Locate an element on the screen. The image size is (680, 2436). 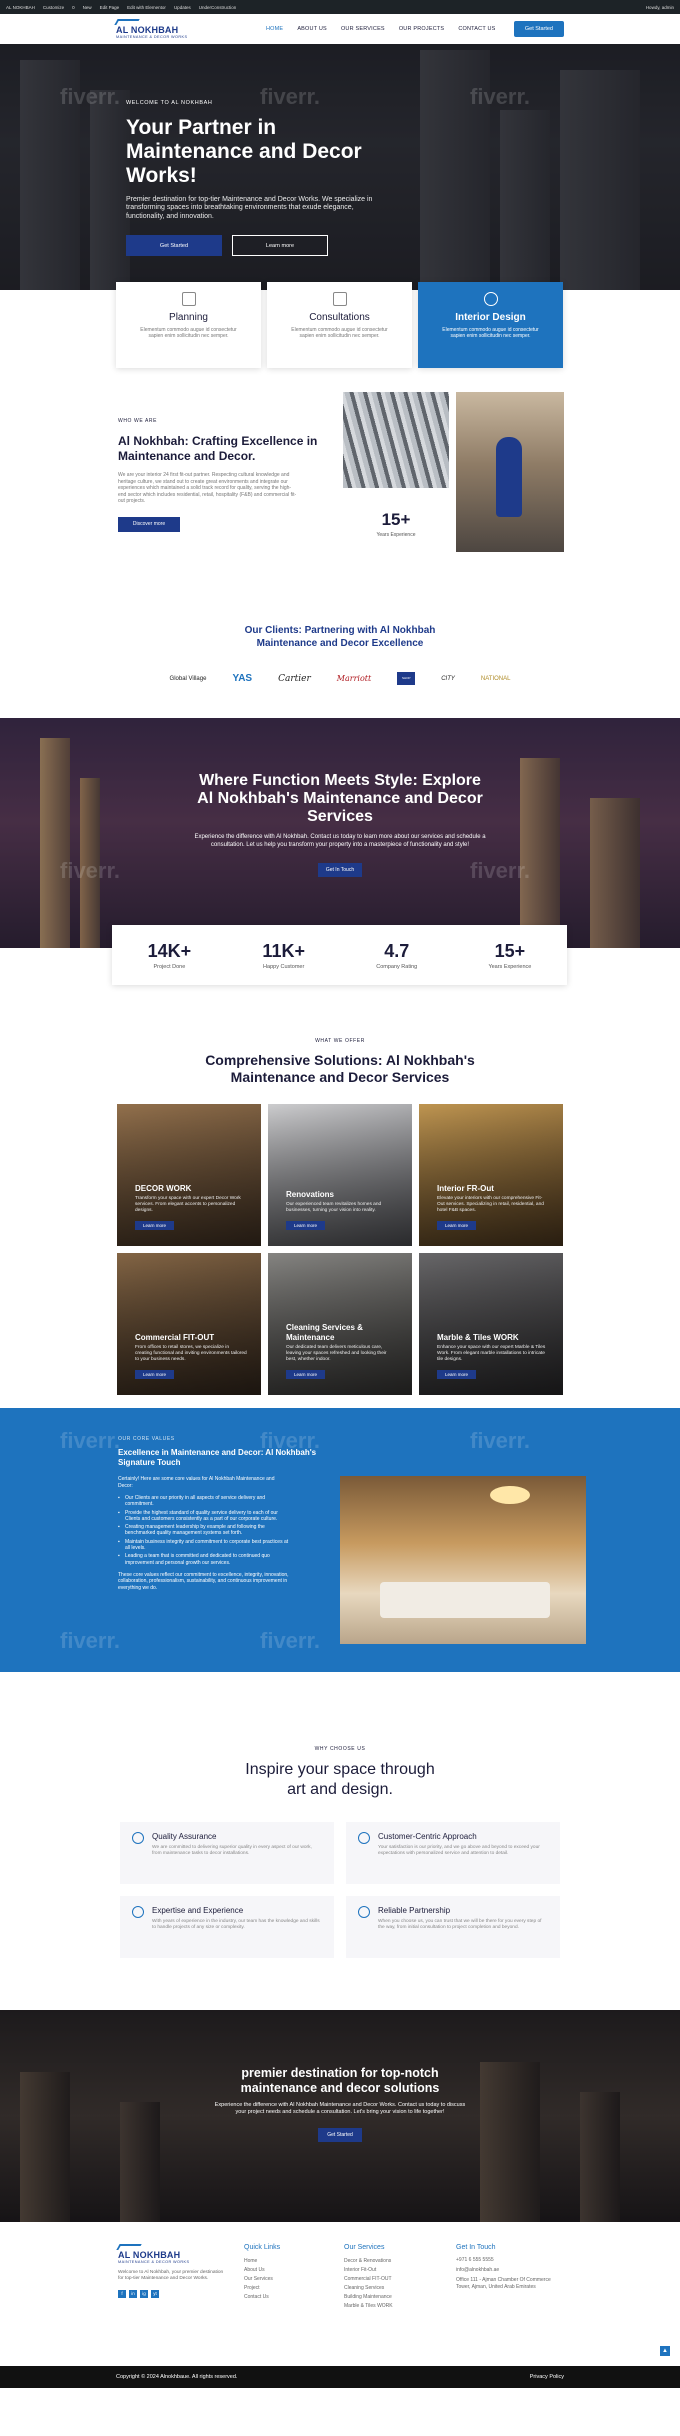
admin-item: New is located at coordinates (87, 7).